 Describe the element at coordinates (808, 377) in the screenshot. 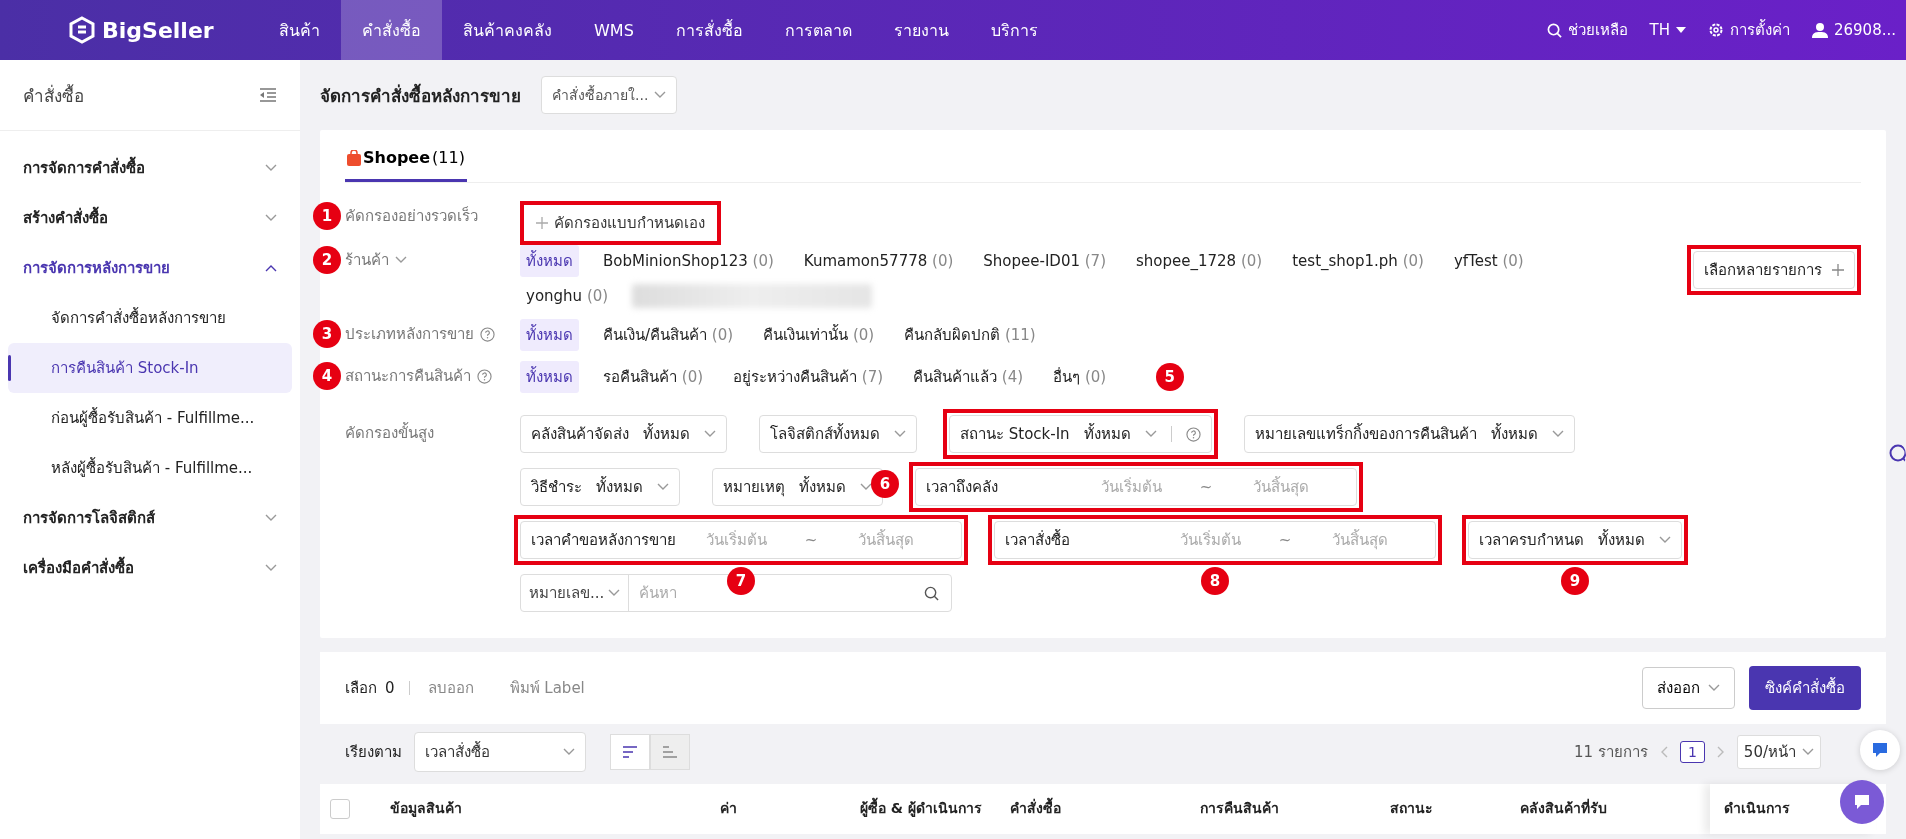

I see `filter-option: อยู่ระหว่างคืนสินค้า (7)` at that location.